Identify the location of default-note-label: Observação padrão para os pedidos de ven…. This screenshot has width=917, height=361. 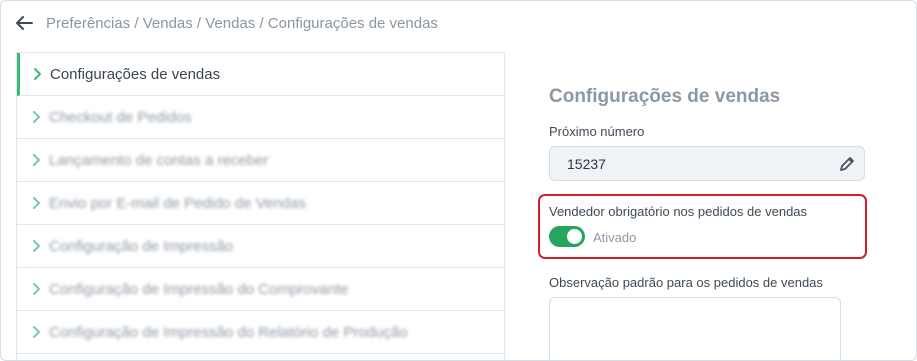
(686, 282).